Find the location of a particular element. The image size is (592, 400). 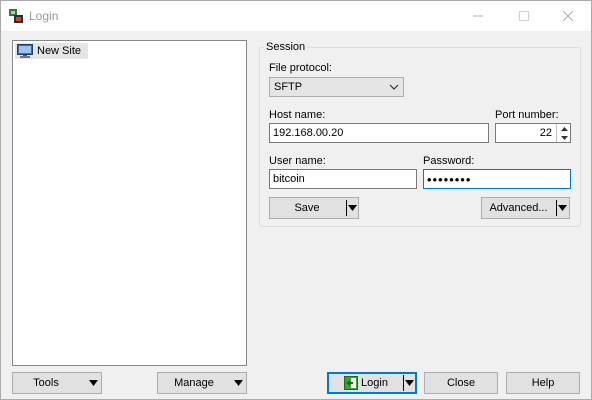

port-number-label: Port number: is located at coordinates (527, 115).